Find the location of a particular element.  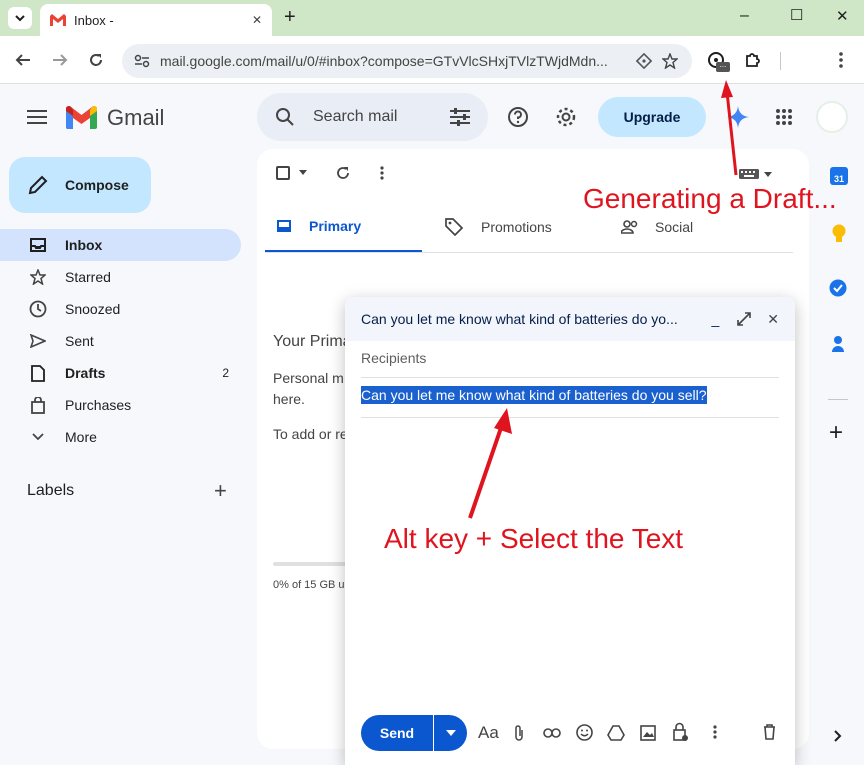

sidebar-item-inbox: Inbox is located at coordinates (120, 245).